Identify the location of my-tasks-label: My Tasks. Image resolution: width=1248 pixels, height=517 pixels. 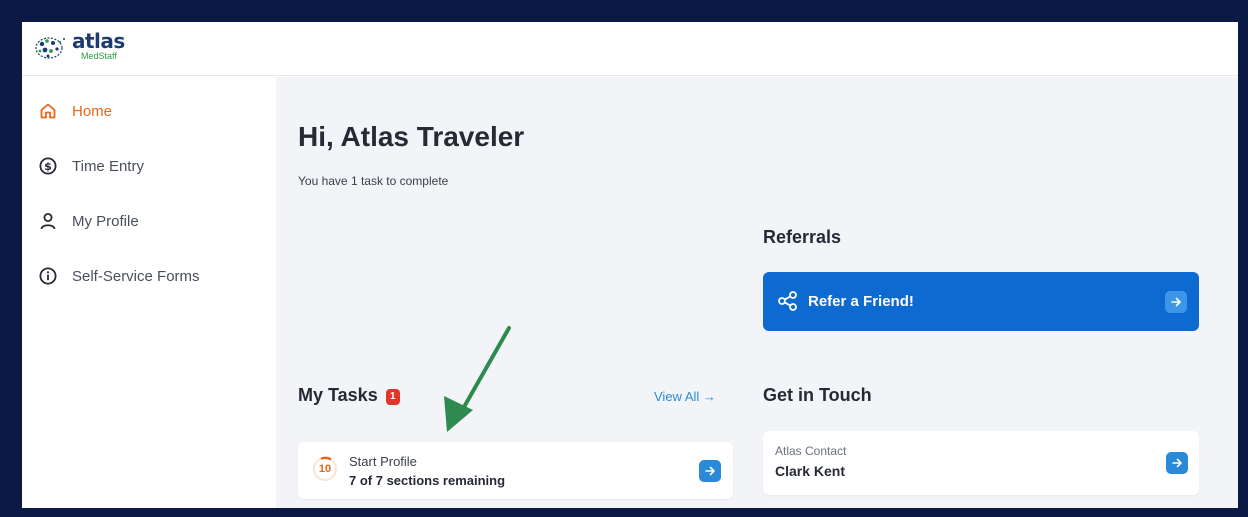
(338, 395).